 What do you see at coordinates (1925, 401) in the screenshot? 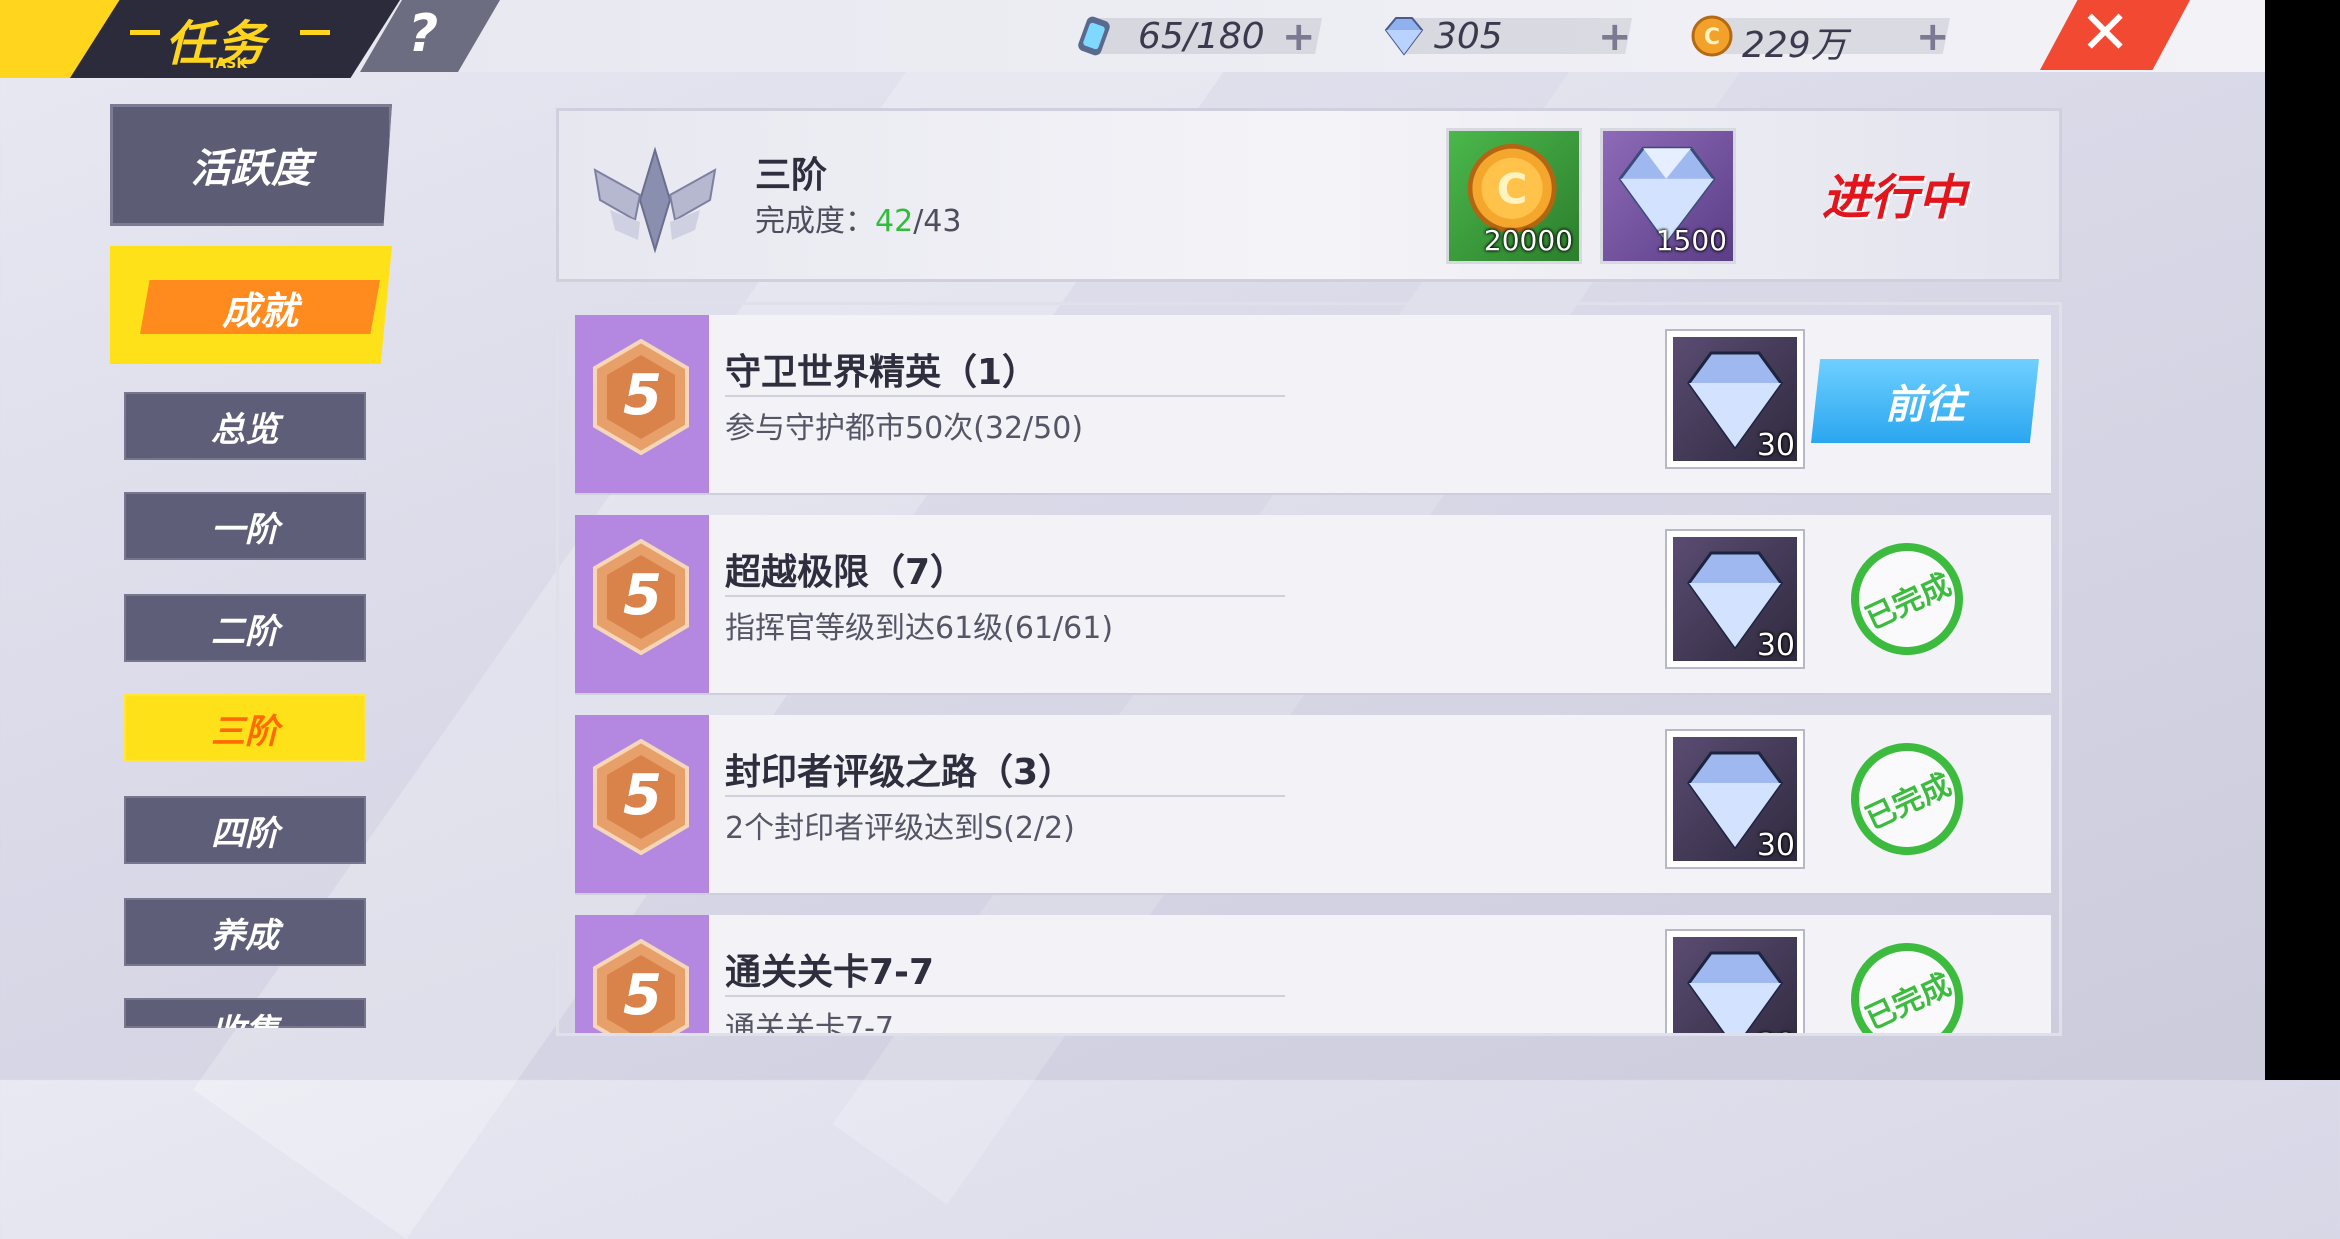
I see `go-button: 前往` at bounding box center [1925, 401].